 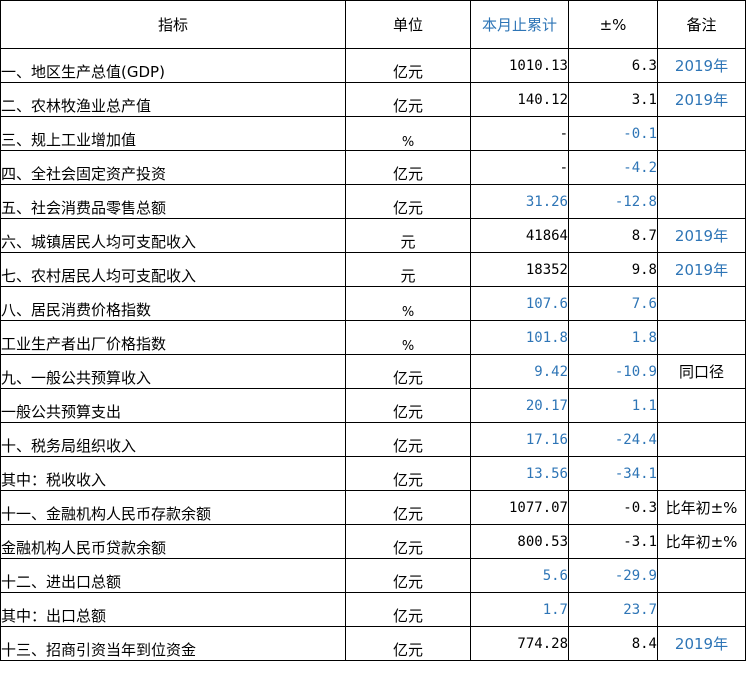 What do you see at coordinates (173, 609) in the screenshot?
I see `cell-indicator: 其中：出口总额` at bounding box center [173, 609].